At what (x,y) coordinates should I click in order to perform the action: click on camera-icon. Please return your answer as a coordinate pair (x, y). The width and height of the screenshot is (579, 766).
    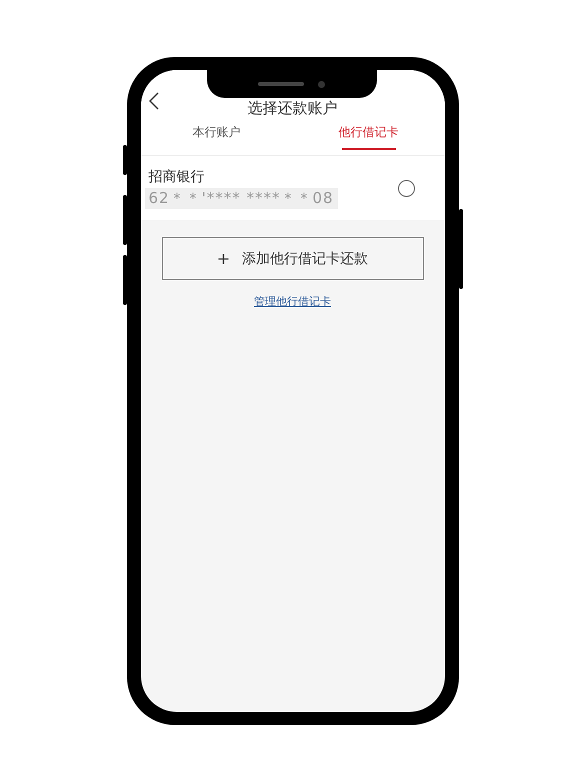
    Looking at the image, I should click on (321, 84).